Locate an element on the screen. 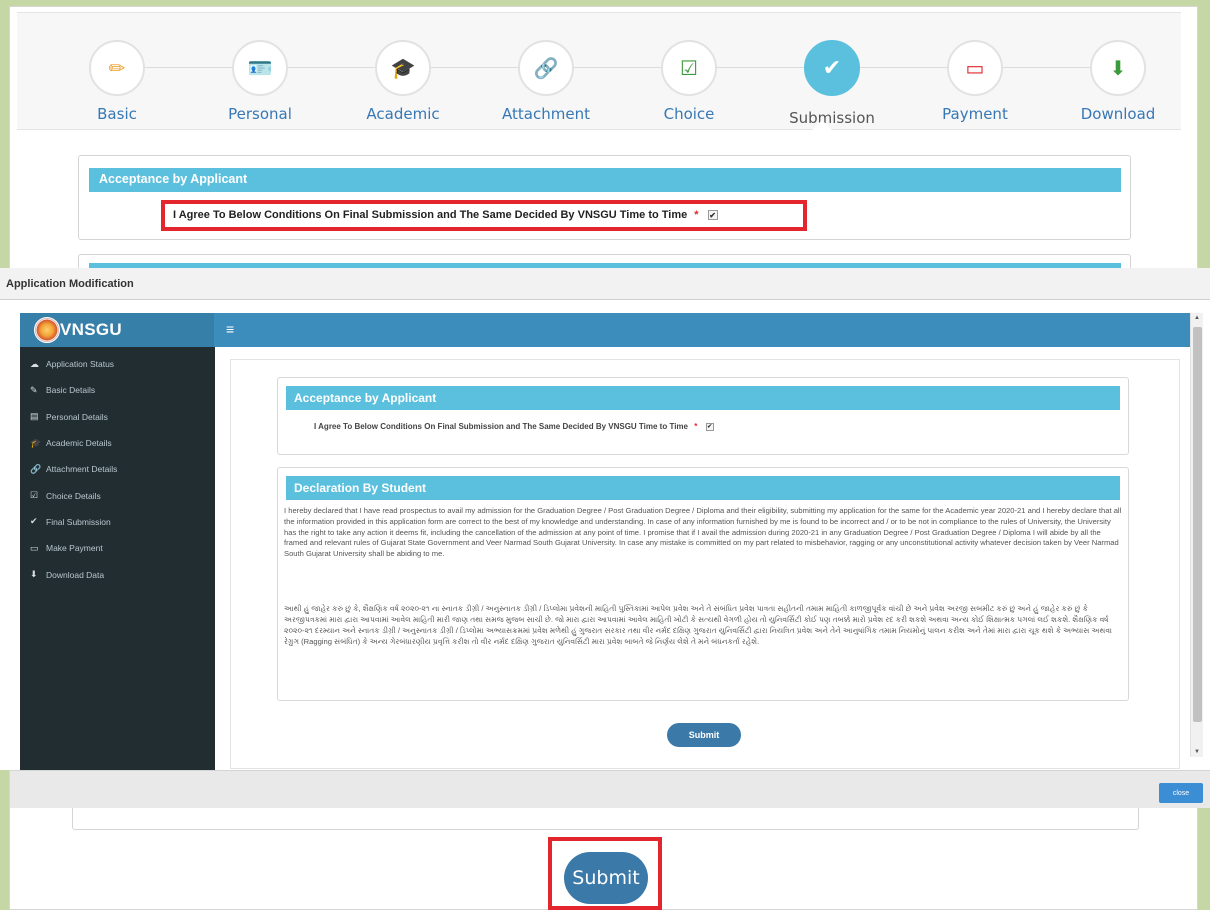  brand-name: VNSGU is located at coordinates (91, 329).